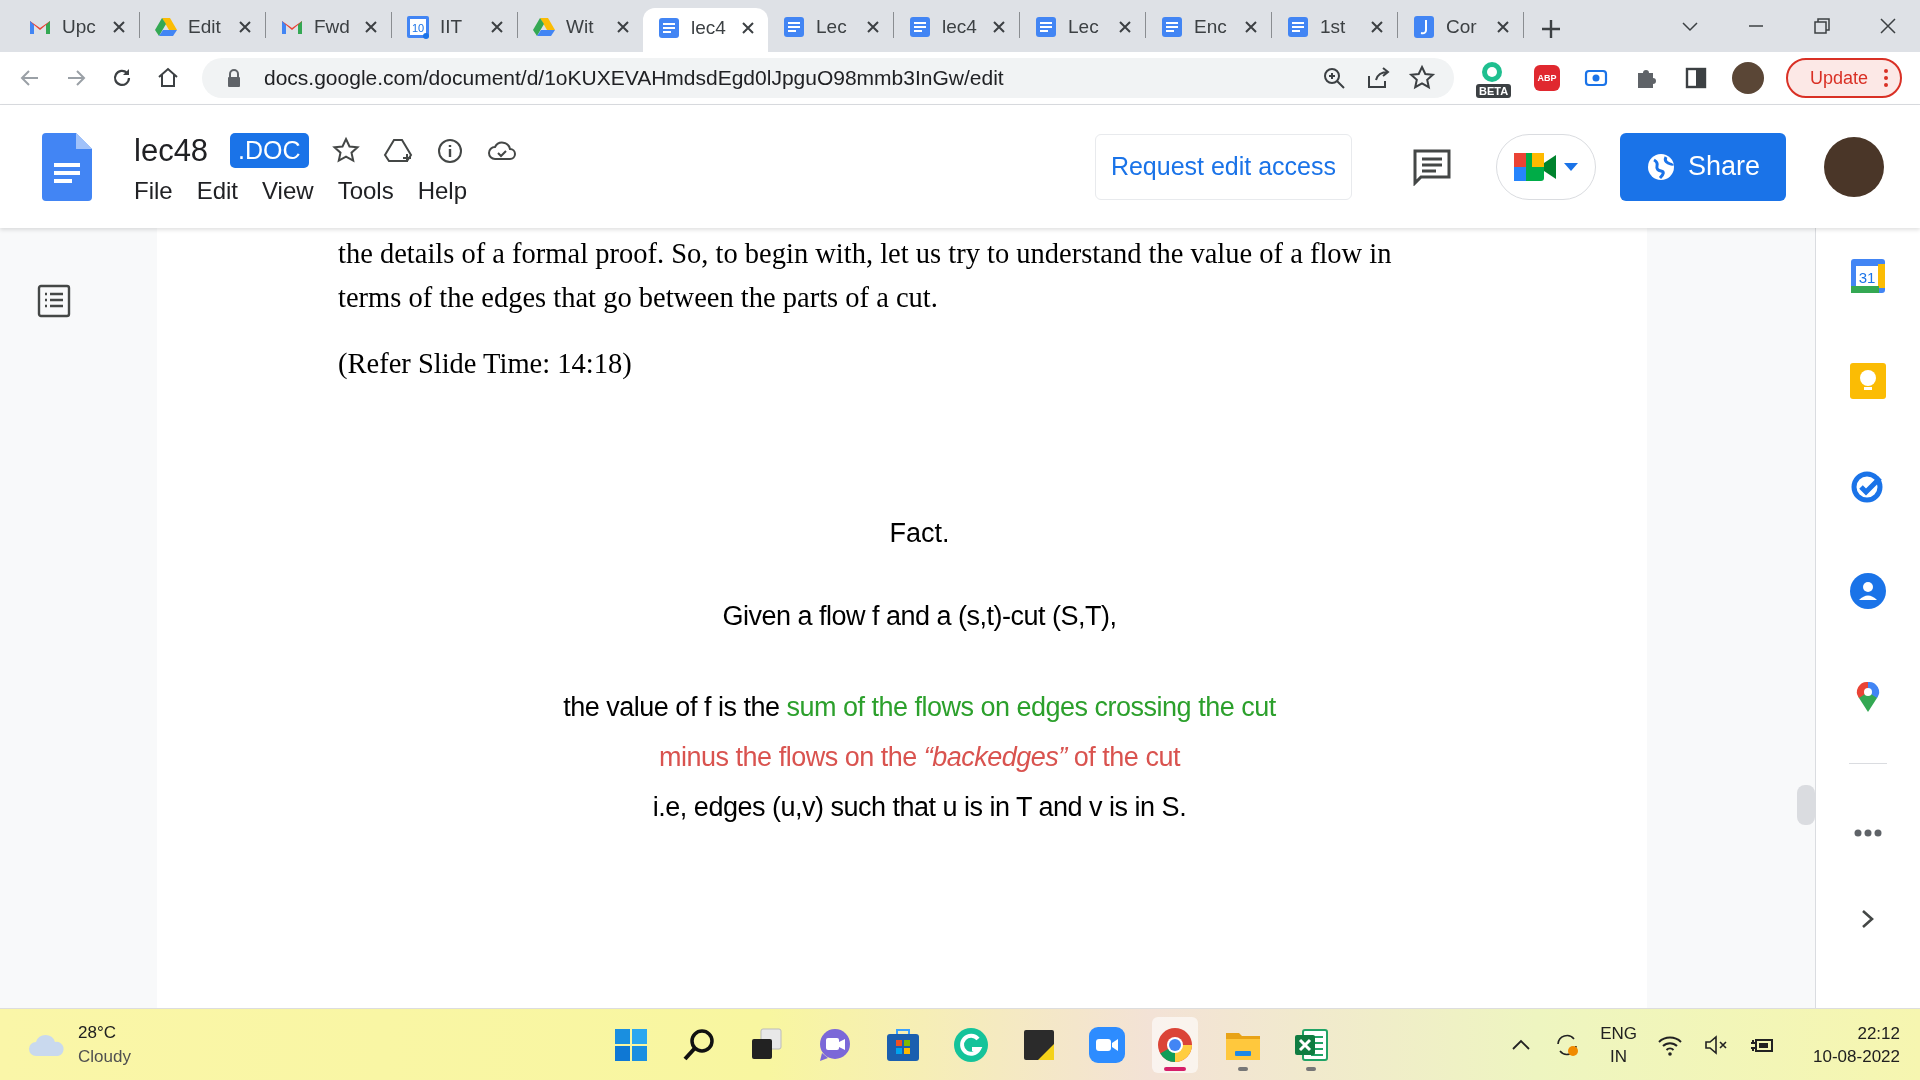 The height and width of the screenshot is (1080, 1920). Describe the element at coordinates (1619, 1056) in the screenshot. I see `region-indicator: IN` at that location.